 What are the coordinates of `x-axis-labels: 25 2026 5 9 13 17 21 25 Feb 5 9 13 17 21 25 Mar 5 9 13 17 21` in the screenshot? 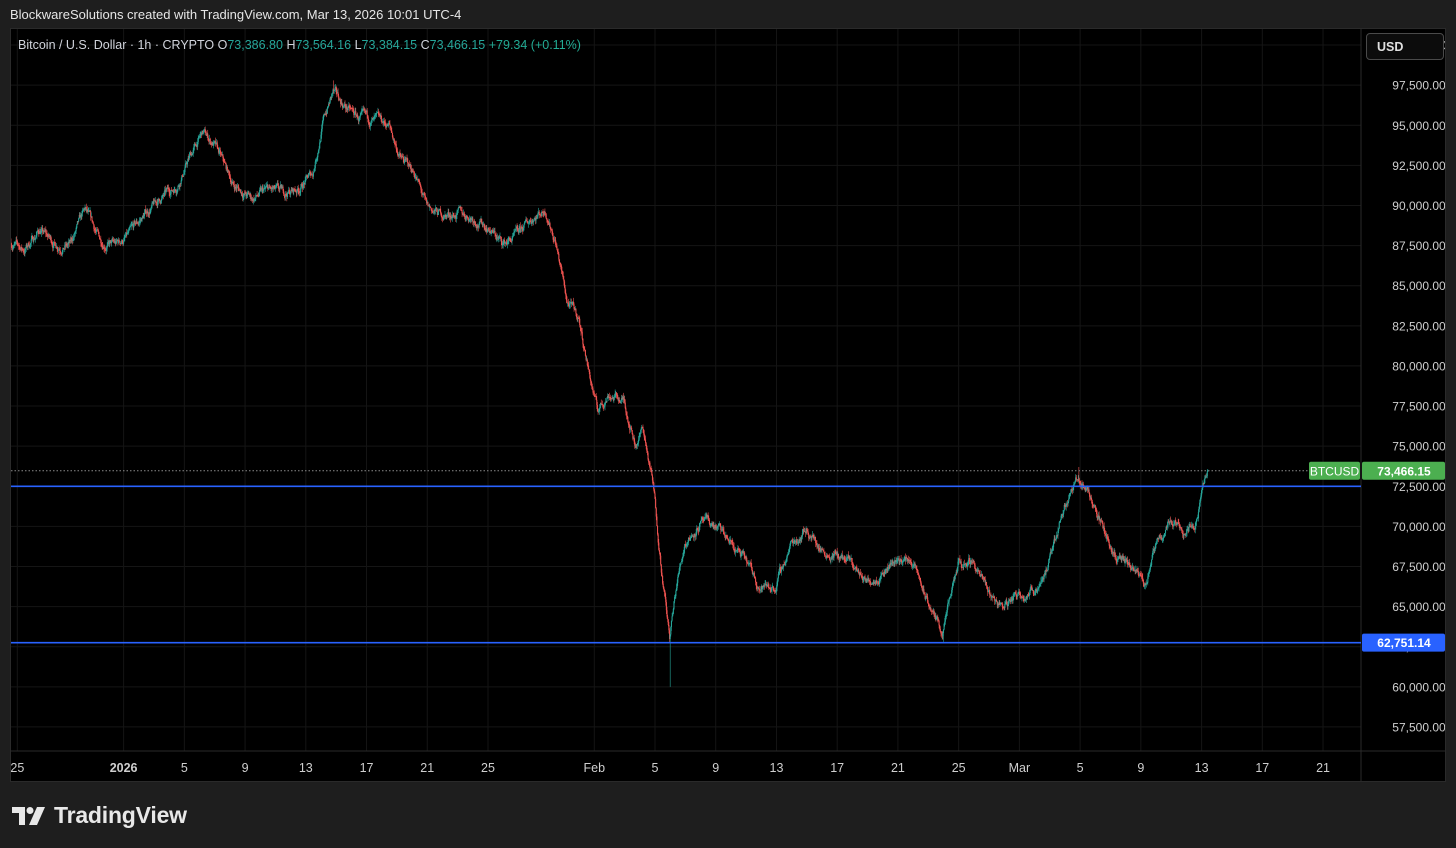 It's located at (670, 768).